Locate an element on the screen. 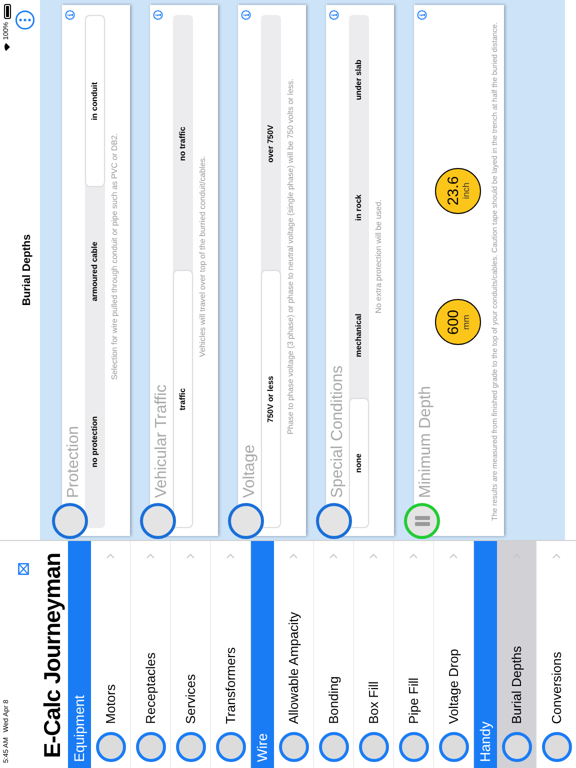 This screenshot has width=576, height=768. item-label: Box Fill is located at coordinates (373, 702).